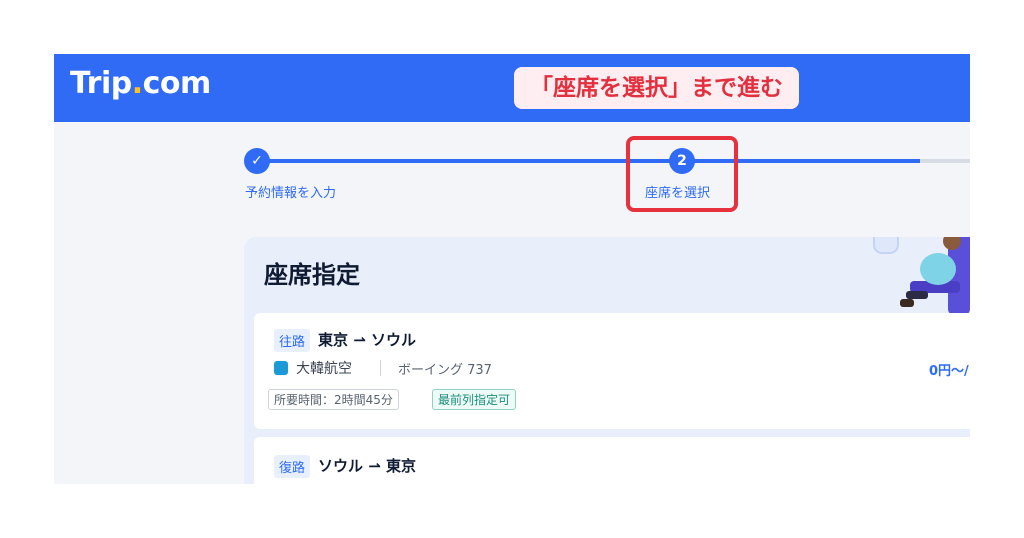 This screenshot has height=538, width=1024. I want to click on step-highlight-box, so click(682, 174).